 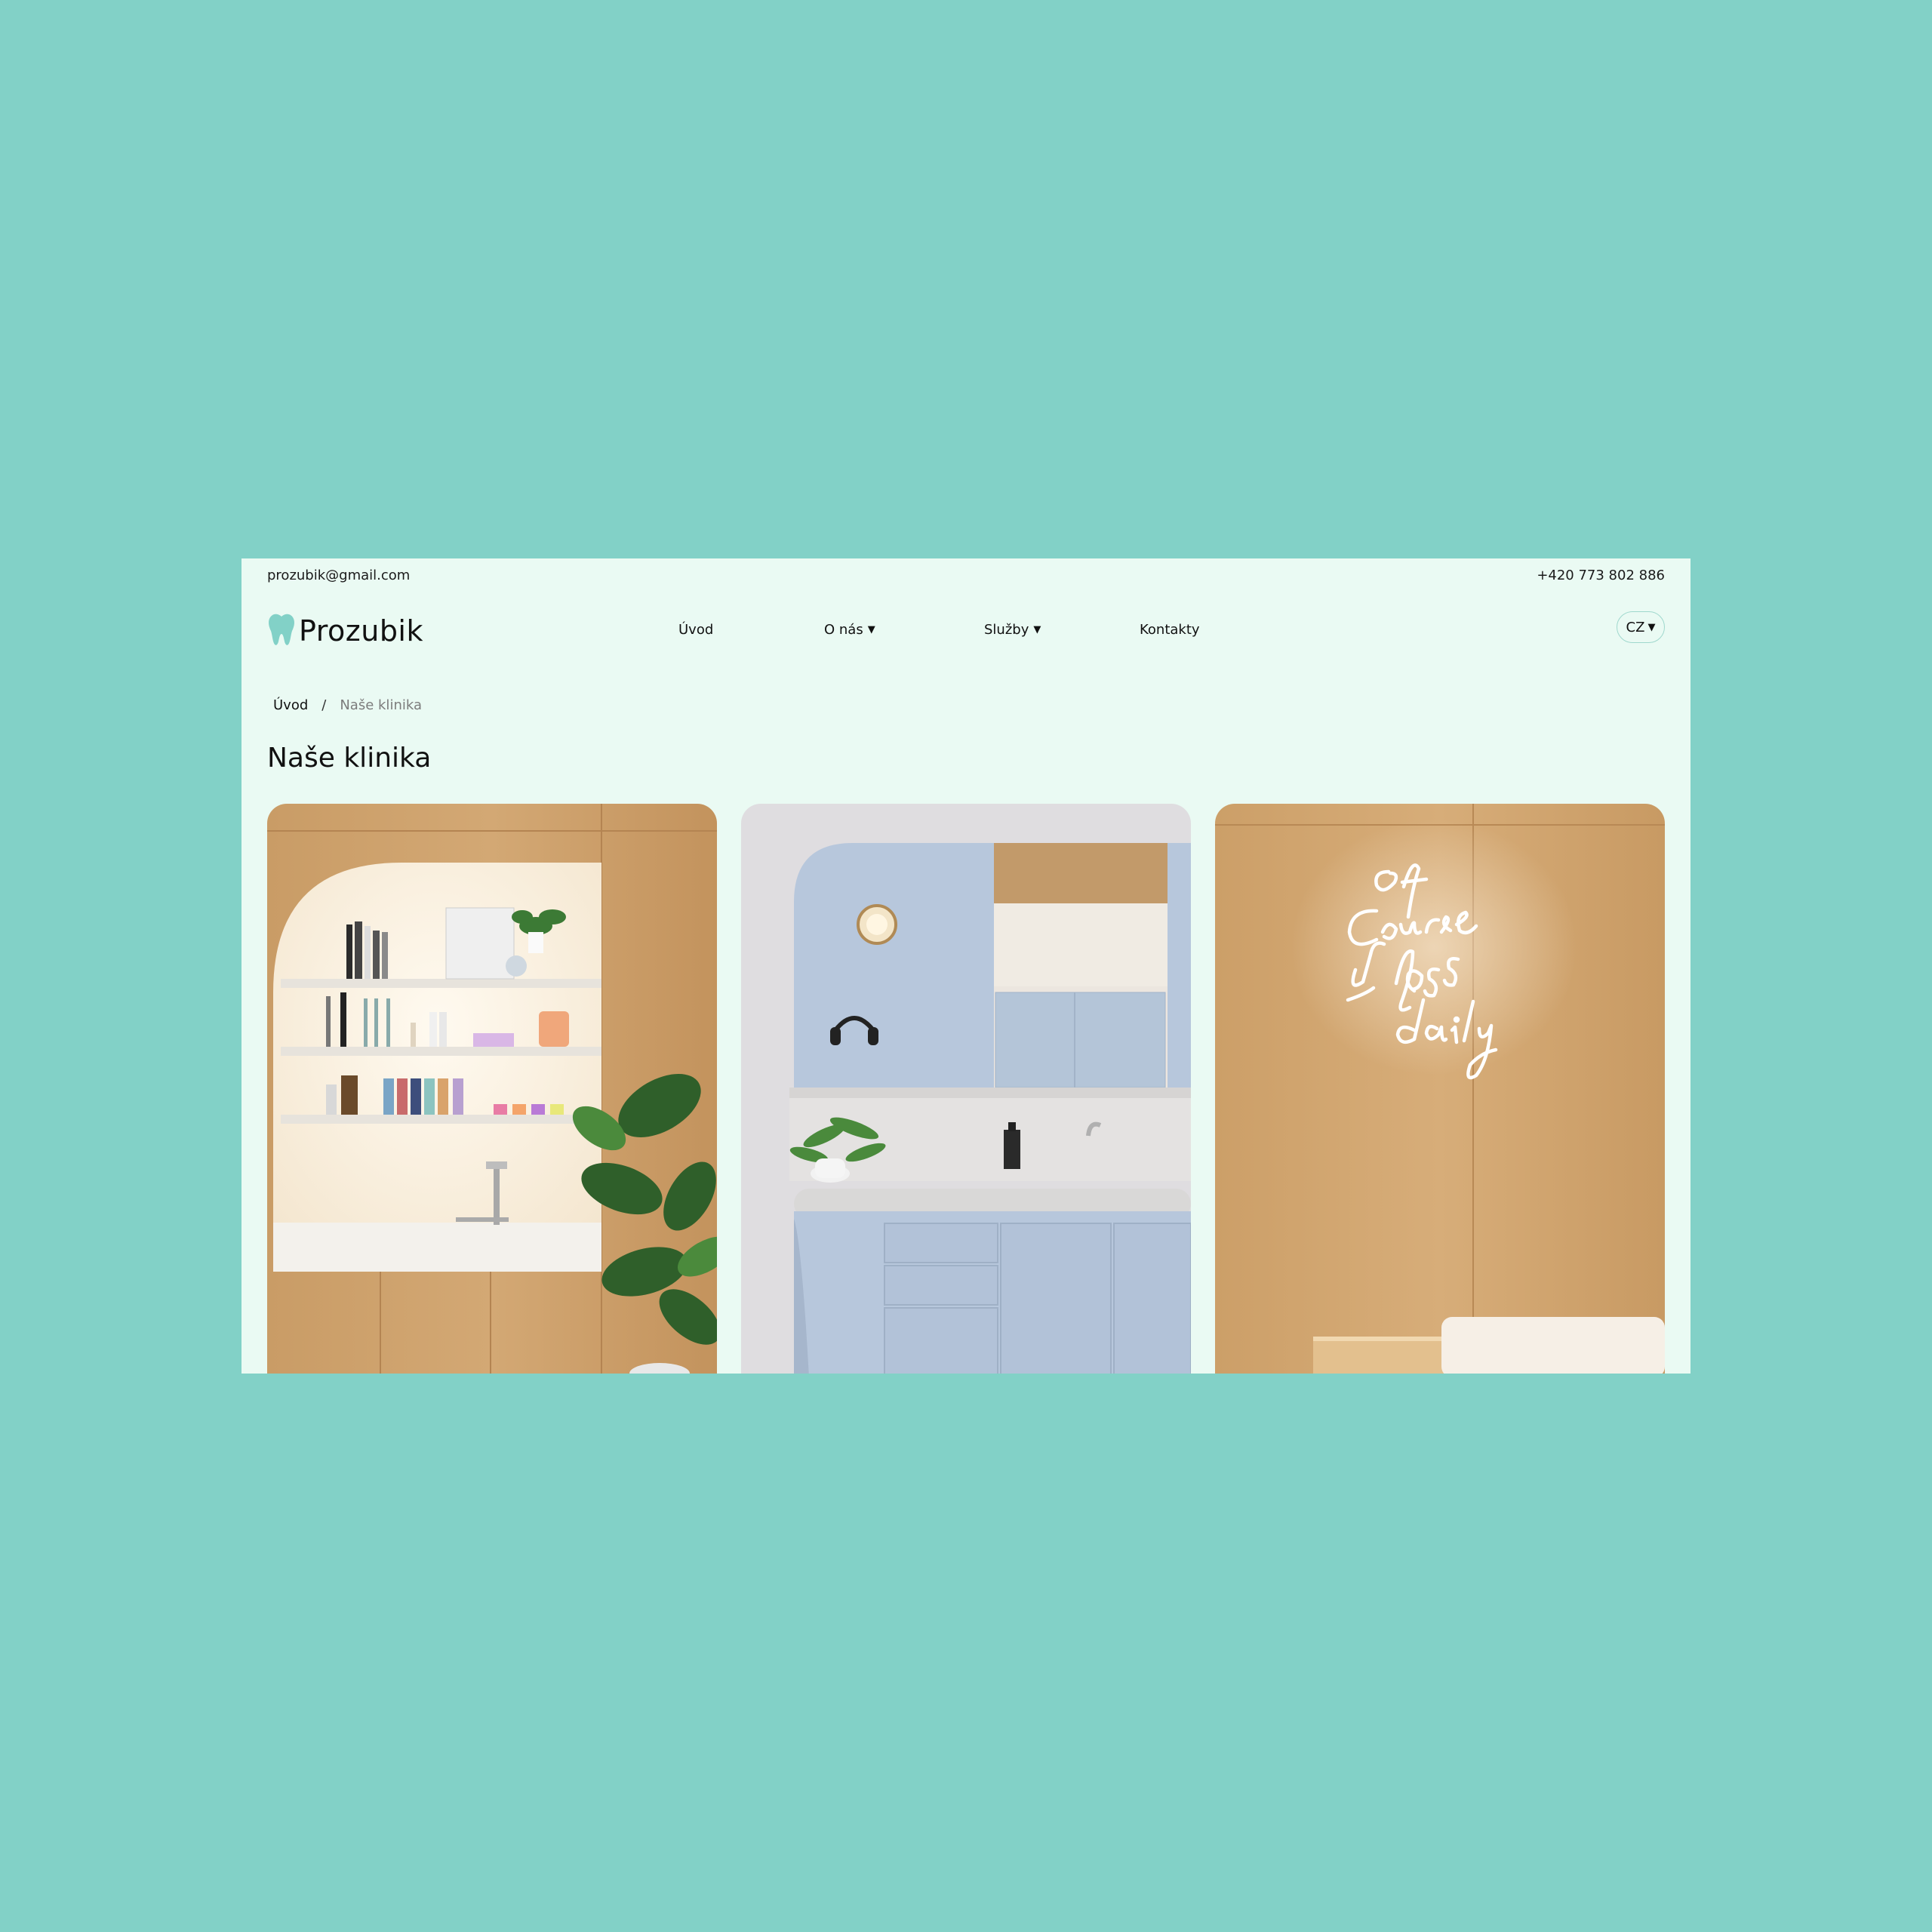 I want to click on gallery-photo-shelves, so click(x=492, y=1089).